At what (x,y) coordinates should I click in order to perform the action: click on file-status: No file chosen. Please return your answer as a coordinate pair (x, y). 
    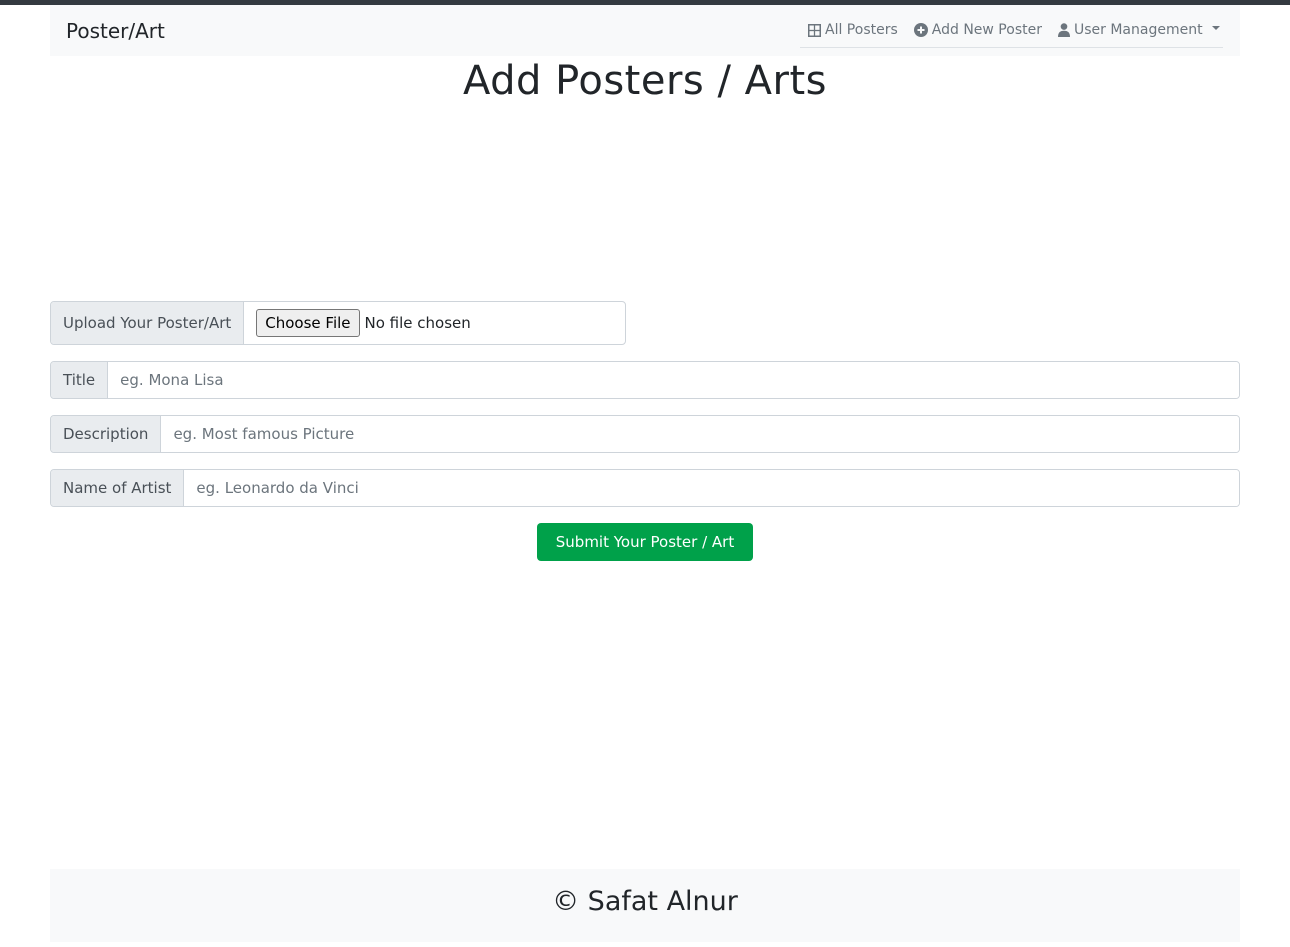
    Looking at the image, I should click on (417, 323).